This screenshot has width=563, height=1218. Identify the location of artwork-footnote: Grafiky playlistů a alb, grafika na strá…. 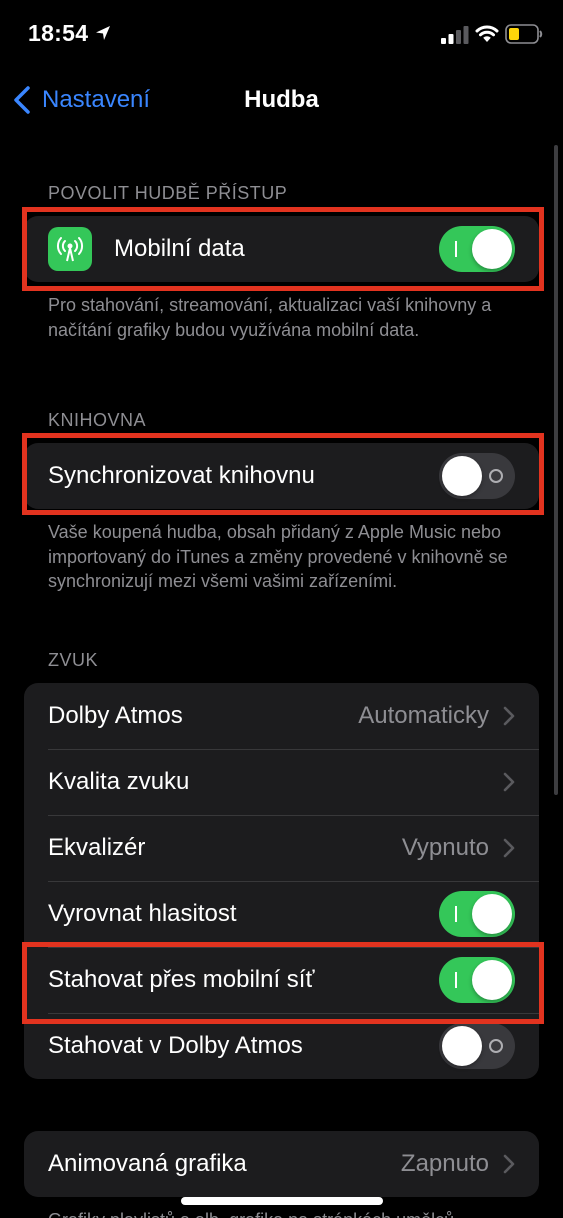
(283, 1213).